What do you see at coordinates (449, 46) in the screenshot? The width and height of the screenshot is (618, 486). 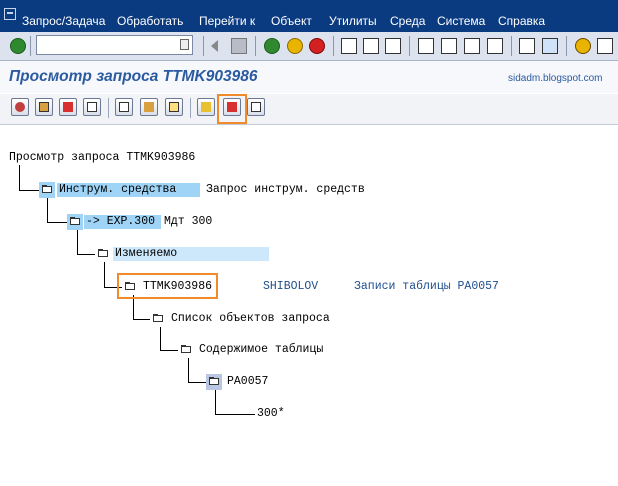 I see `previous-page-icon` at bounding box center [449, 46].